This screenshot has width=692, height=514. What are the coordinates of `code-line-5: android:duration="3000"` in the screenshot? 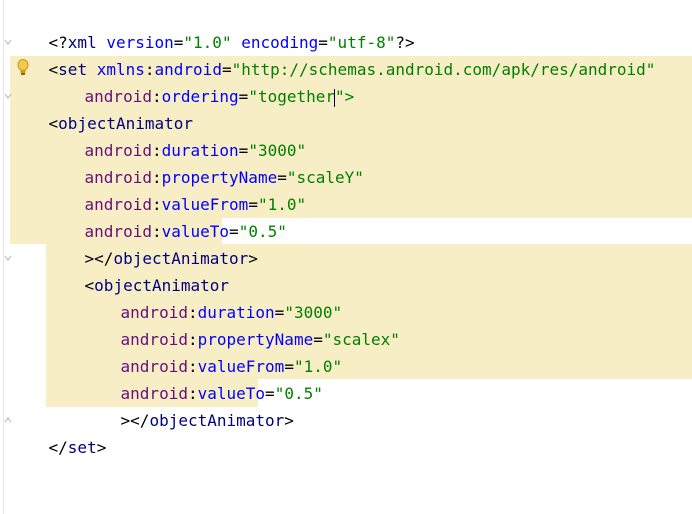 It's located at (176, 135).